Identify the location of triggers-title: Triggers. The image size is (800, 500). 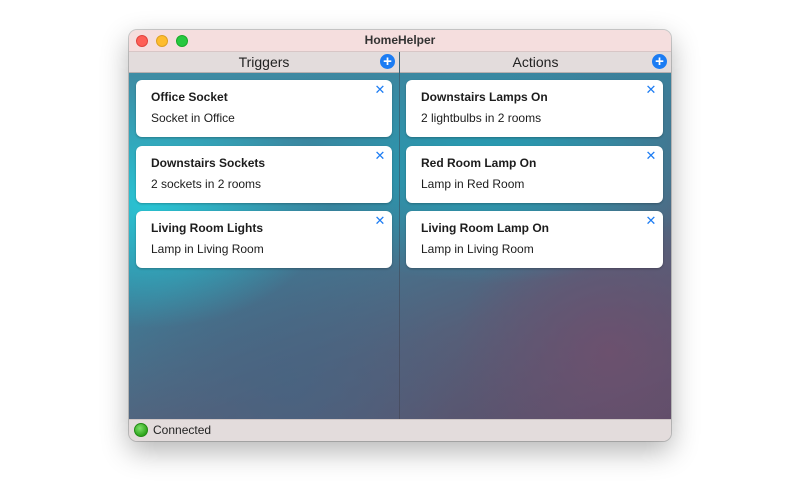
(264, 62).